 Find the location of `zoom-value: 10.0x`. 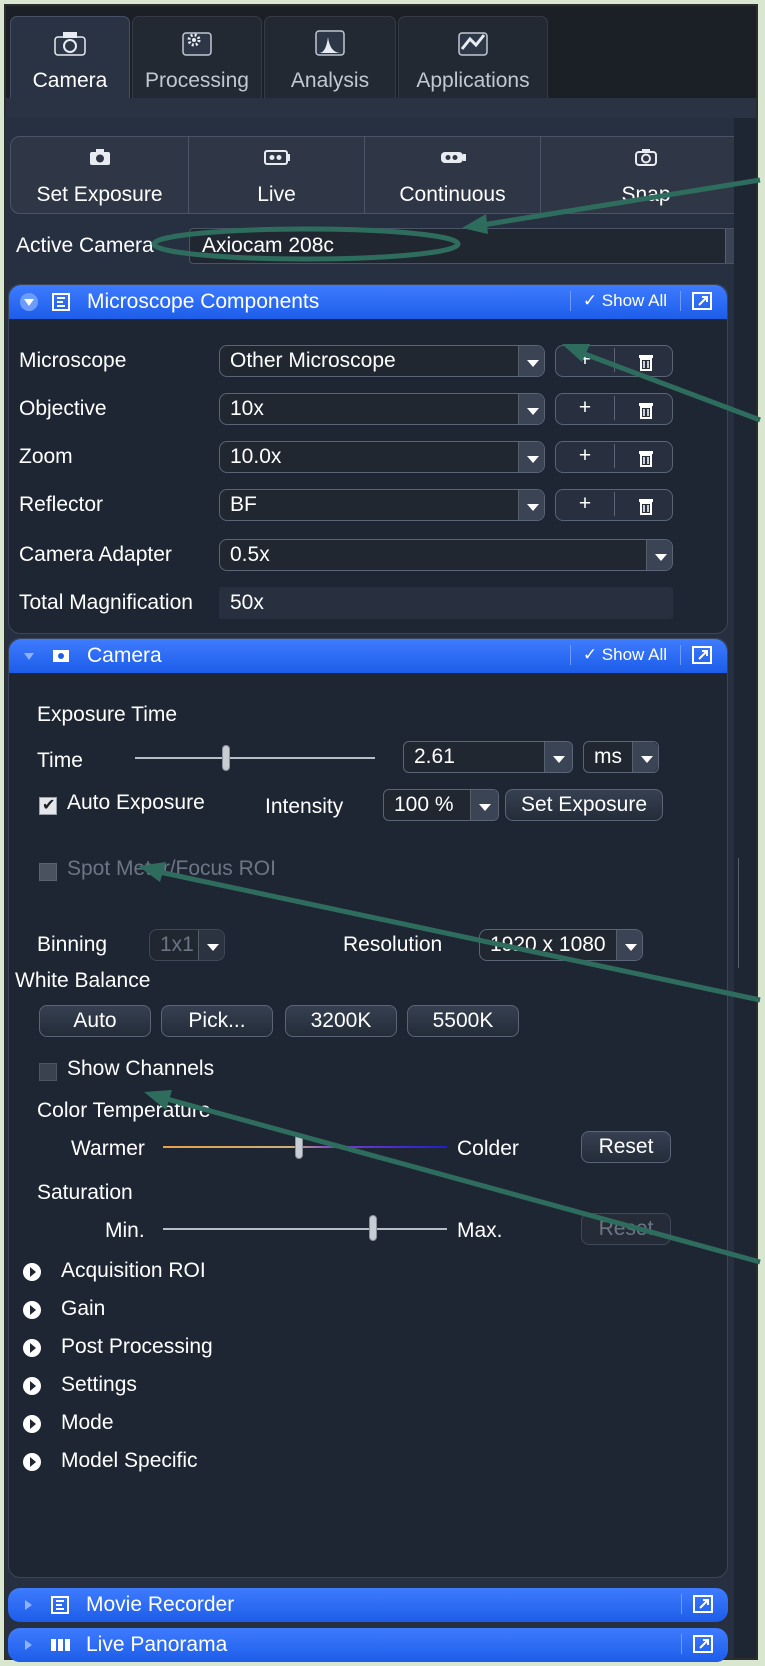

zoom-value: 10.0x is located at coordinates (256, 456).